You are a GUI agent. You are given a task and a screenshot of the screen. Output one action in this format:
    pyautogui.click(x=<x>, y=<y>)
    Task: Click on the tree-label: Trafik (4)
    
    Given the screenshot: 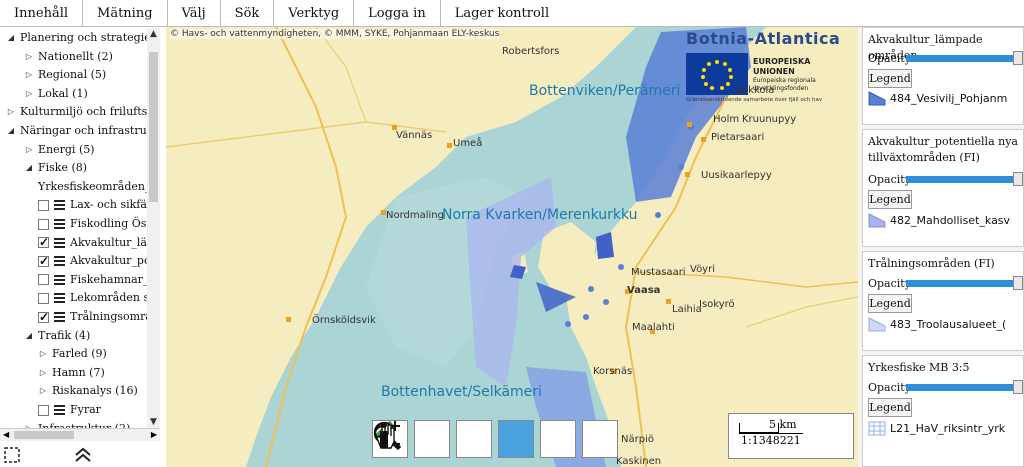 What is the action you would take?
    pyautogui.click(x=64, y=335)
    